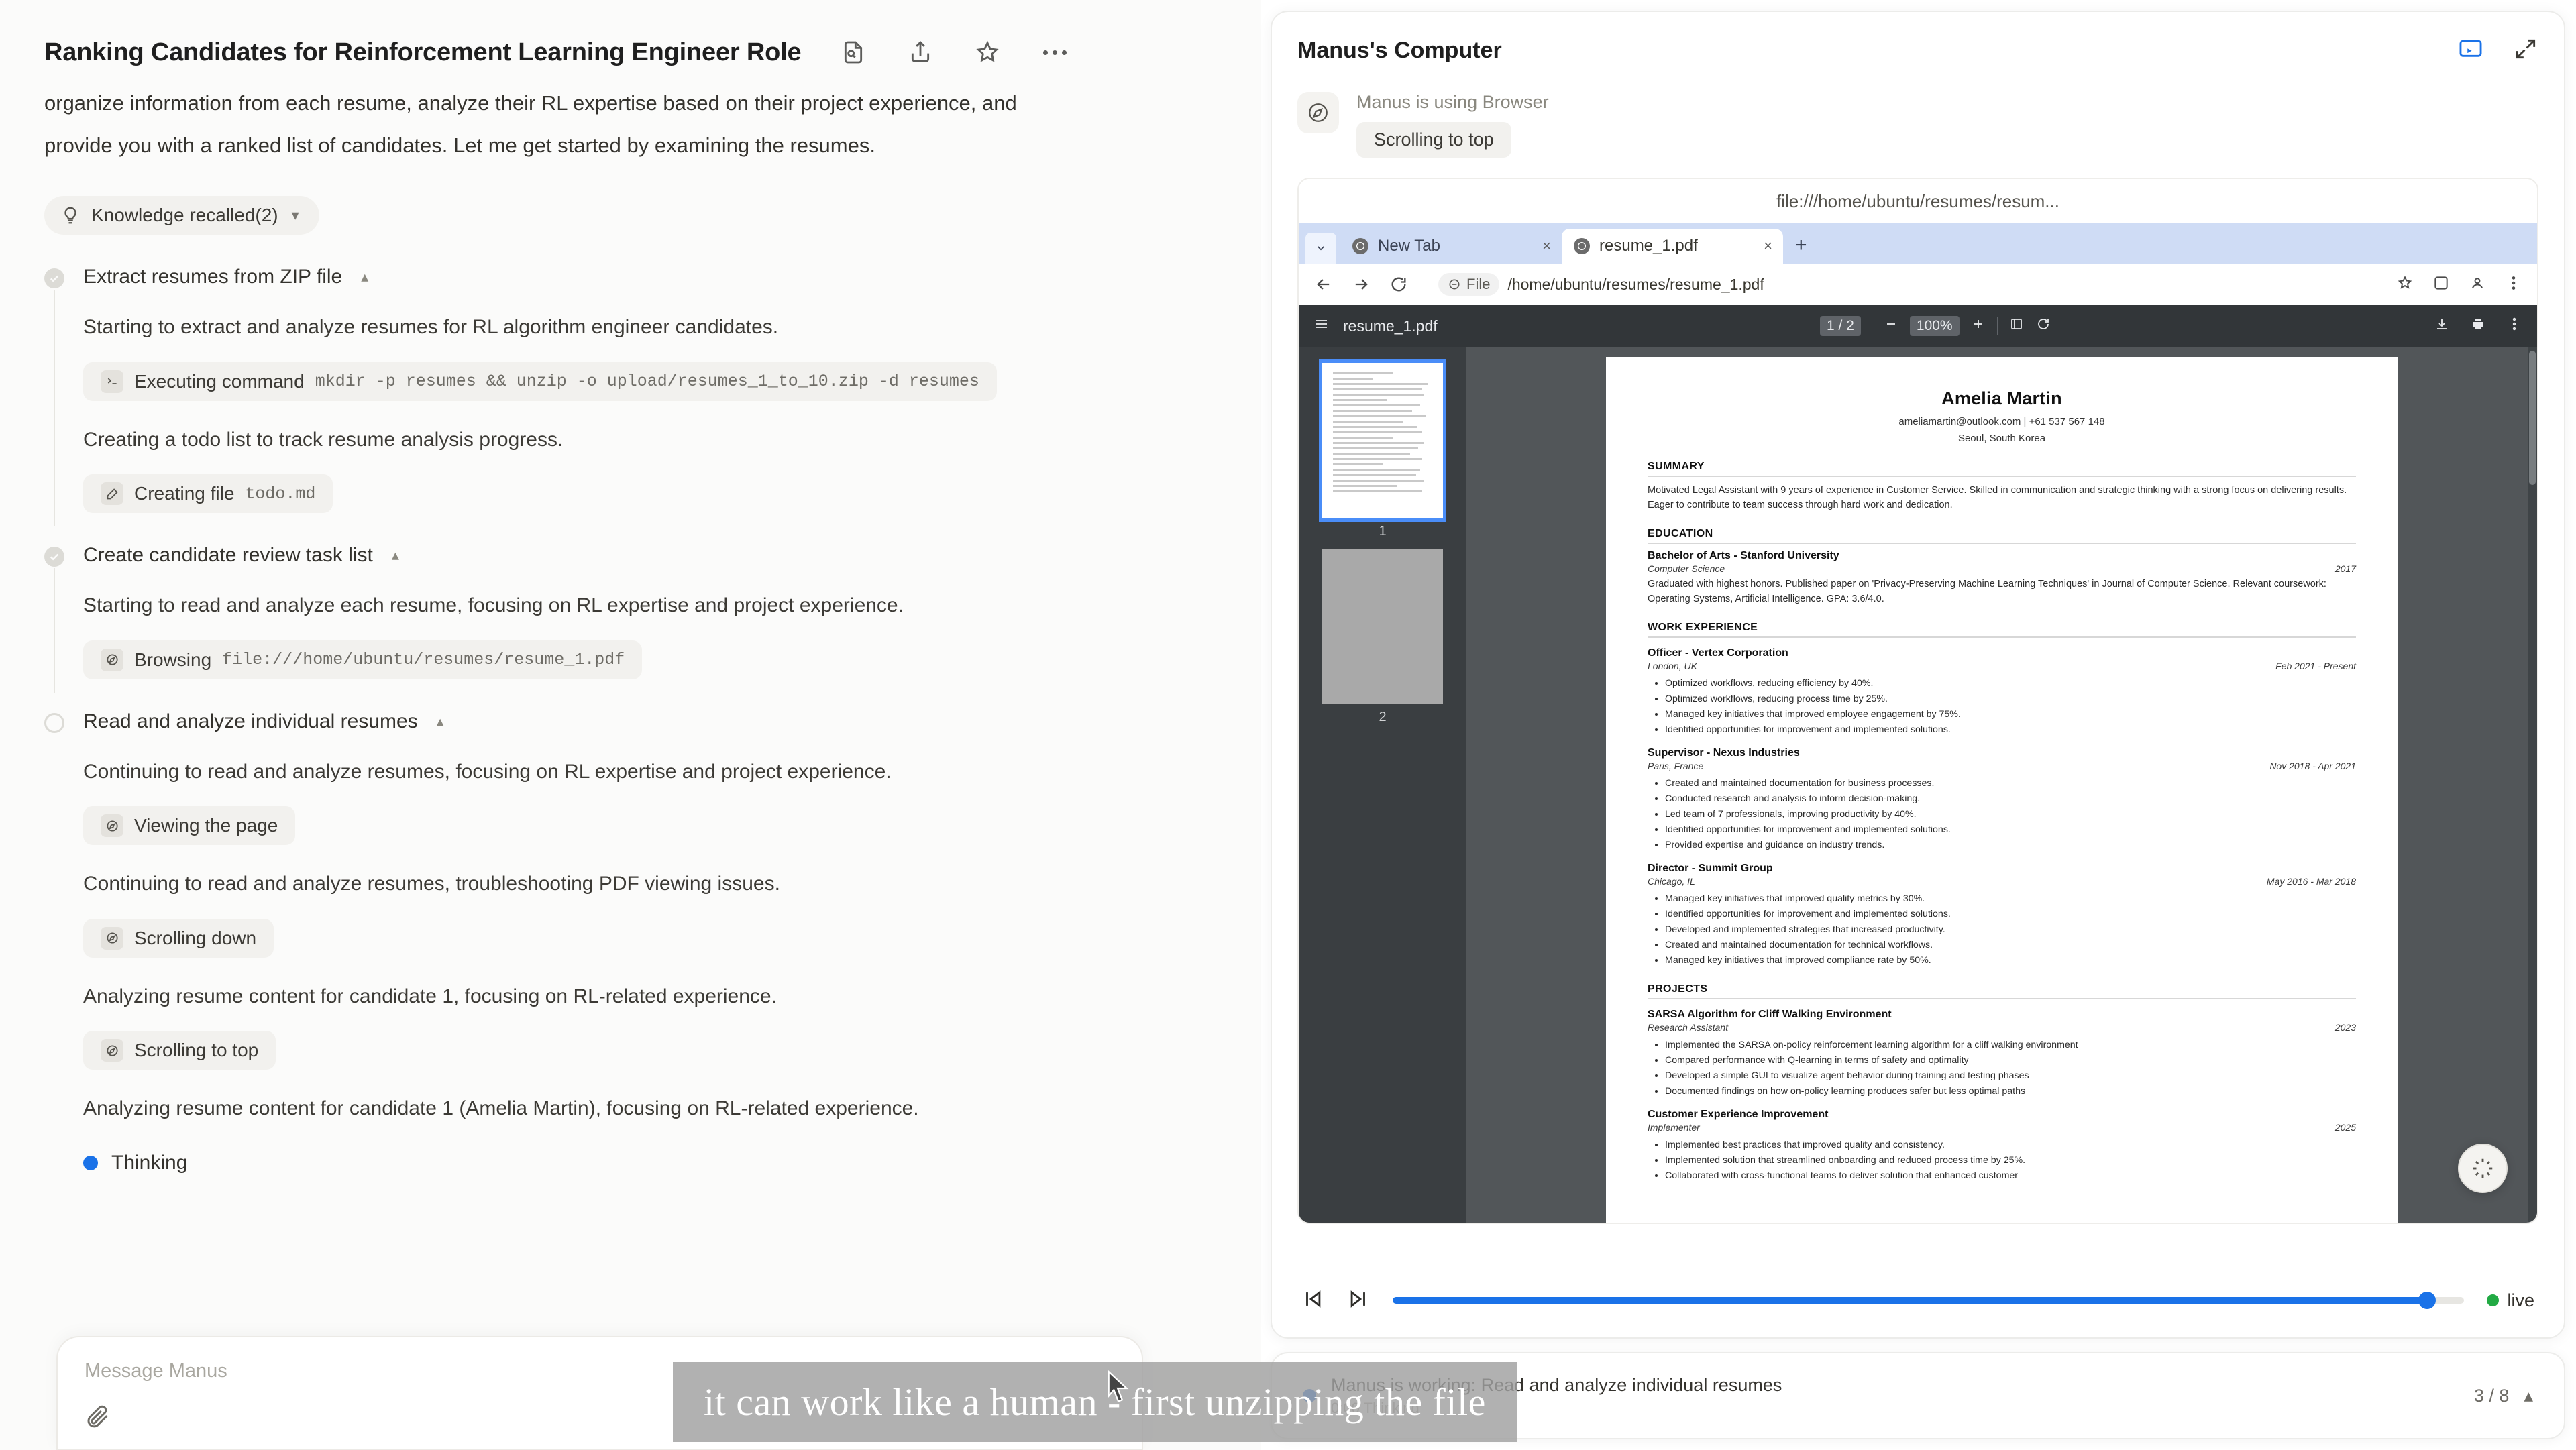  Describe the element at coordinates (920, 52) in the screenshot. I see `share-icon` at that location.